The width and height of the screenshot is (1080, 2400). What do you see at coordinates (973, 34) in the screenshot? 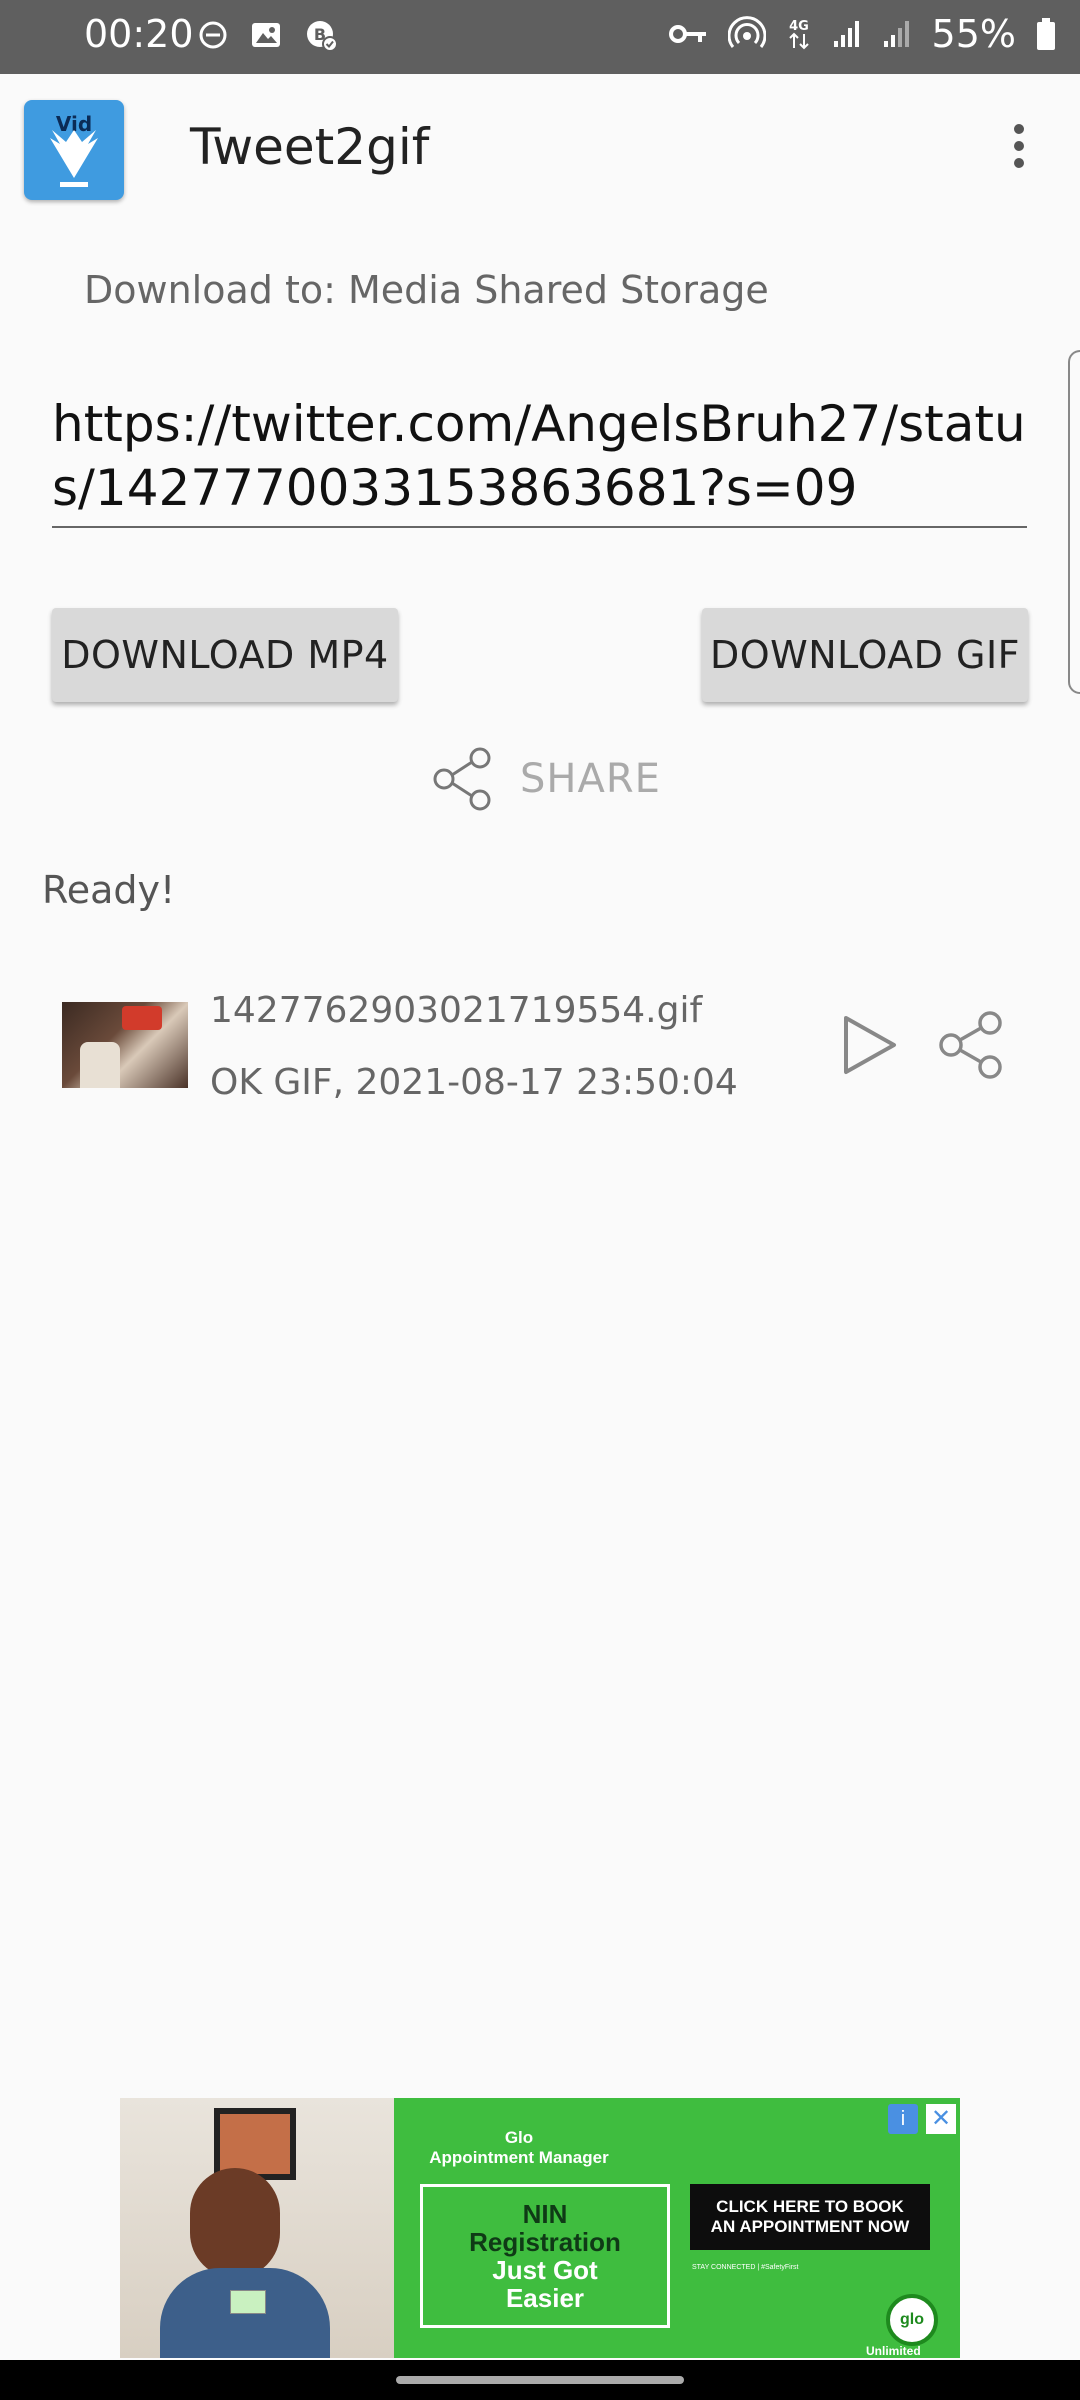
I see `battery-percent: 55%` at bounding box center [973, 34].